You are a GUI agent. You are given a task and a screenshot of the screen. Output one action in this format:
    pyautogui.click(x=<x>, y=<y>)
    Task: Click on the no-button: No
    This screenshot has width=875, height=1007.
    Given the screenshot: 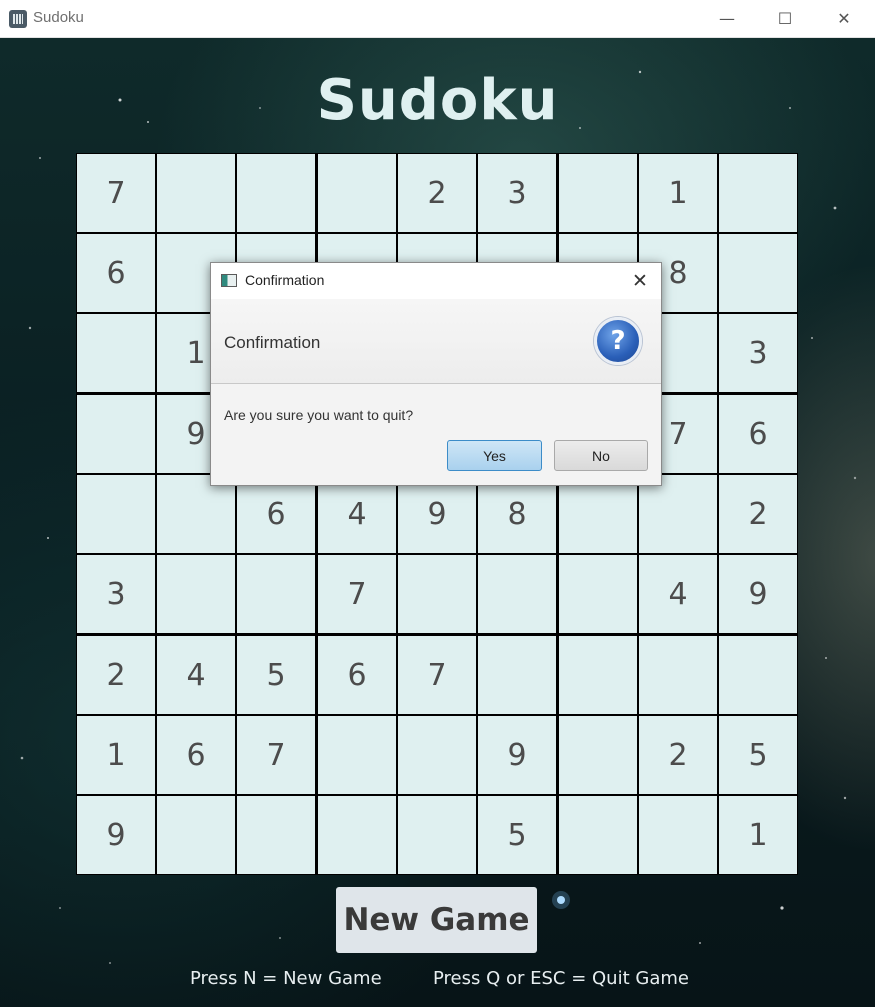 What is the action you would take?
    pyautogui.click(x=601, y=455)
    